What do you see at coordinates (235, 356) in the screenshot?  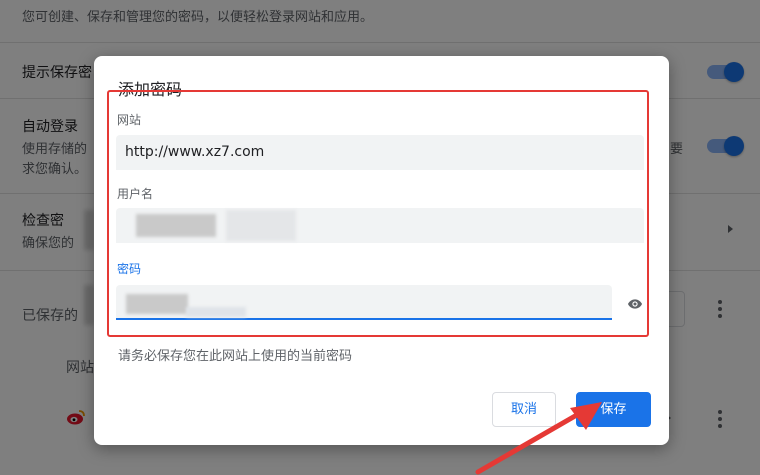 I see `save-hint: 请务必保存您在此网站上使用的当前密码` at bounding box center [235, 356].